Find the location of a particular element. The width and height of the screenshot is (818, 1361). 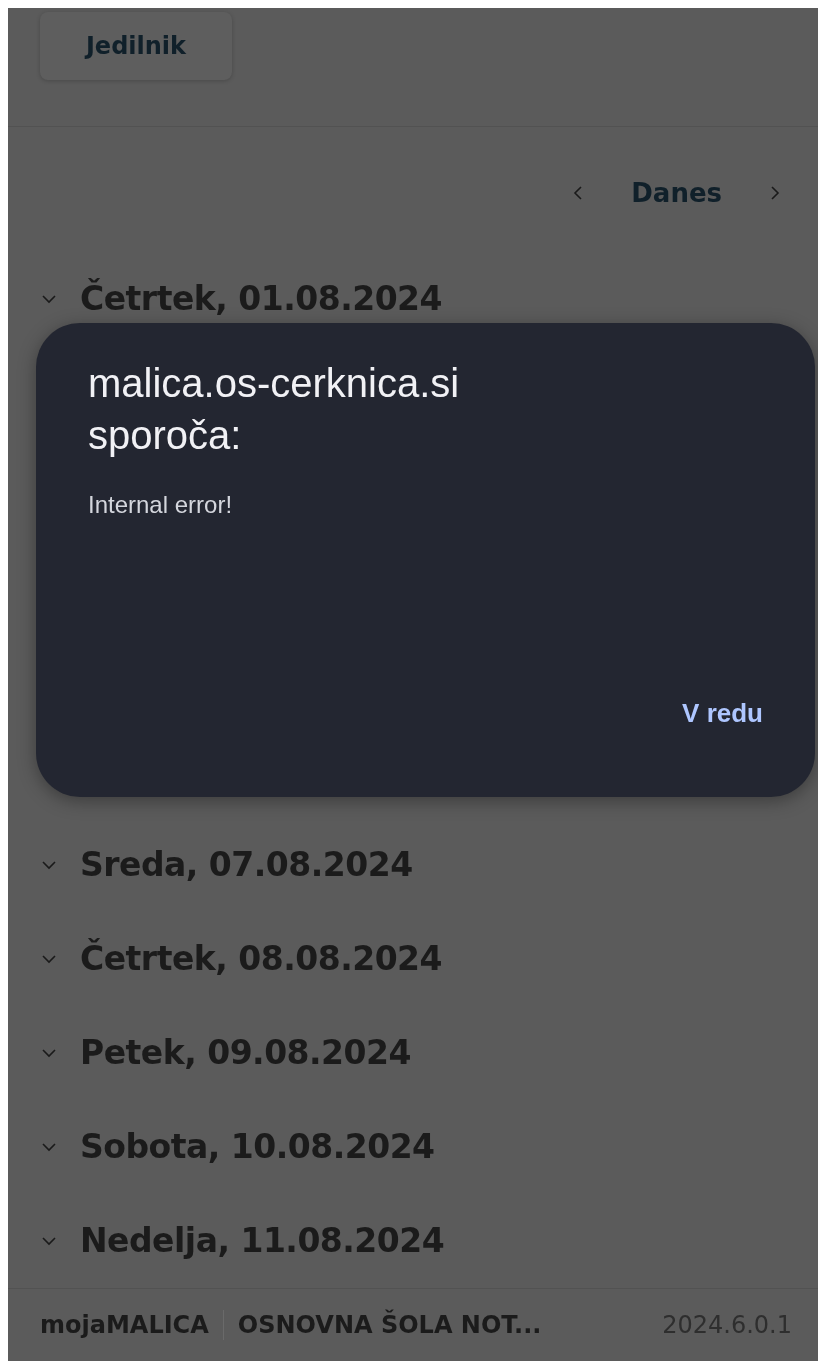

dialog-message: Internal error! is located at coordinates (161, 505).